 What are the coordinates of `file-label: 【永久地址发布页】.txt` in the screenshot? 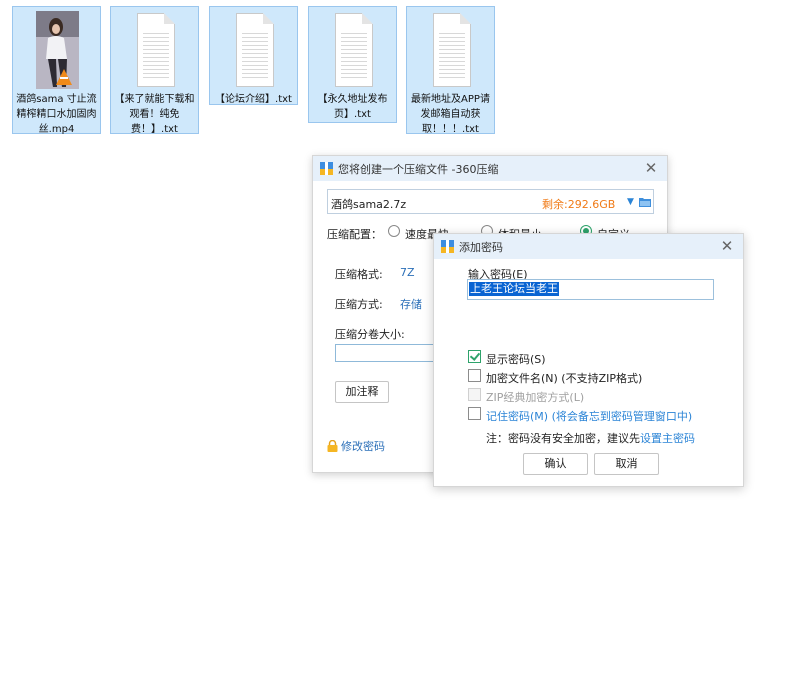 It's located at (352, 107).